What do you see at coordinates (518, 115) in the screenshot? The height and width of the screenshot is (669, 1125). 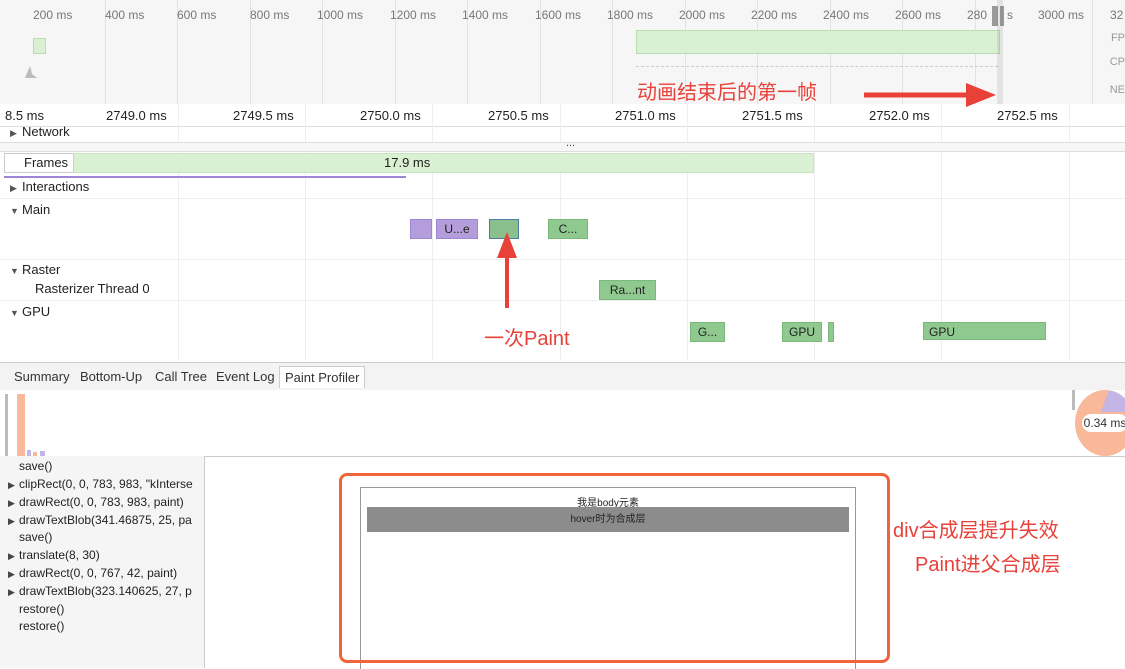 I see `ruler-tick: 2750.5 ms` at bounding box center [518, 115].